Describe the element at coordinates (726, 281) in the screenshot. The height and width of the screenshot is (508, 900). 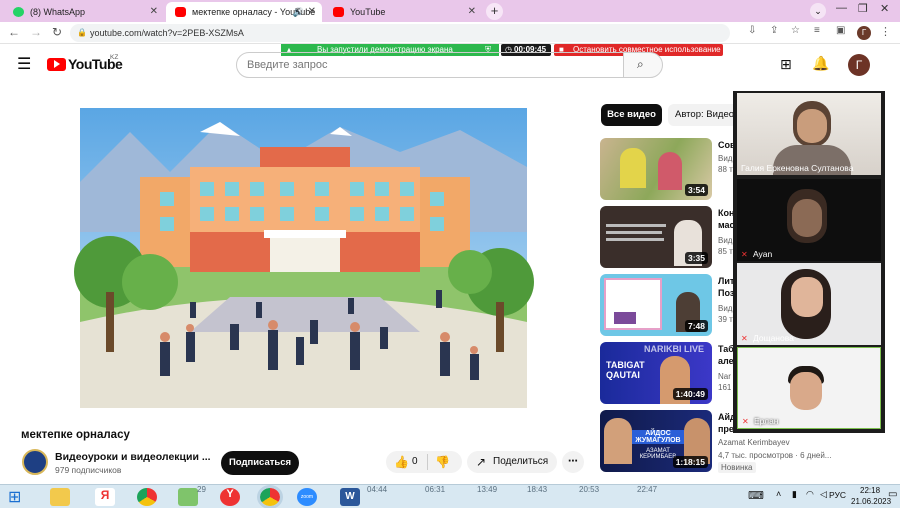
I see `video-title: Лит` at that location.